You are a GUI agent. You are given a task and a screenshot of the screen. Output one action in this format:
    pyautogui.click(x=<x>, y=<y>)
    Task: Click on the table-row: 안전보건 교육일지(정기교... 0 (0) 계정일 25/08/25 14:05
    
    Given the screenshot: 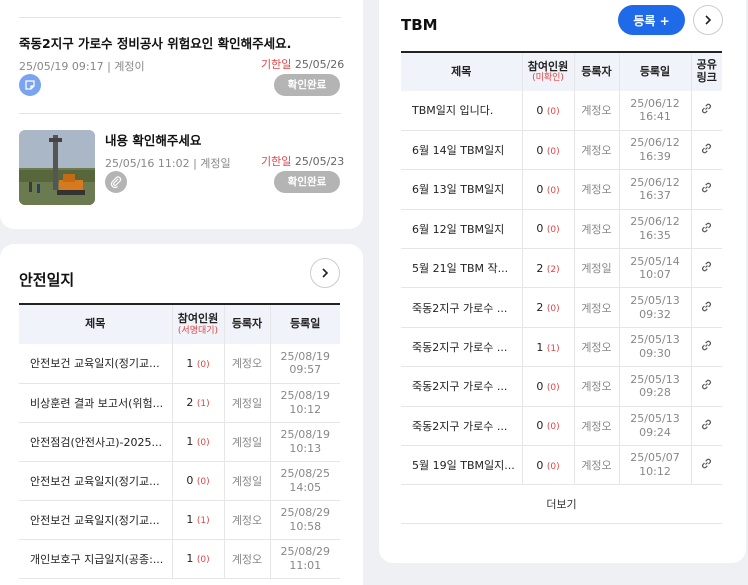 What is the action you would take?
    pyautogui.click(x=179, y=481)
    